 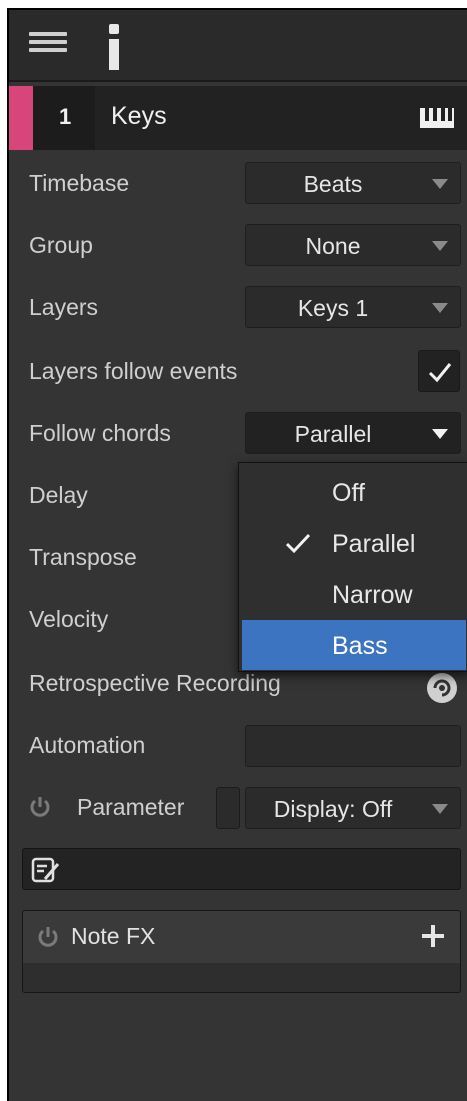 I want to click on plus-icon, so click(x=433, y=936).